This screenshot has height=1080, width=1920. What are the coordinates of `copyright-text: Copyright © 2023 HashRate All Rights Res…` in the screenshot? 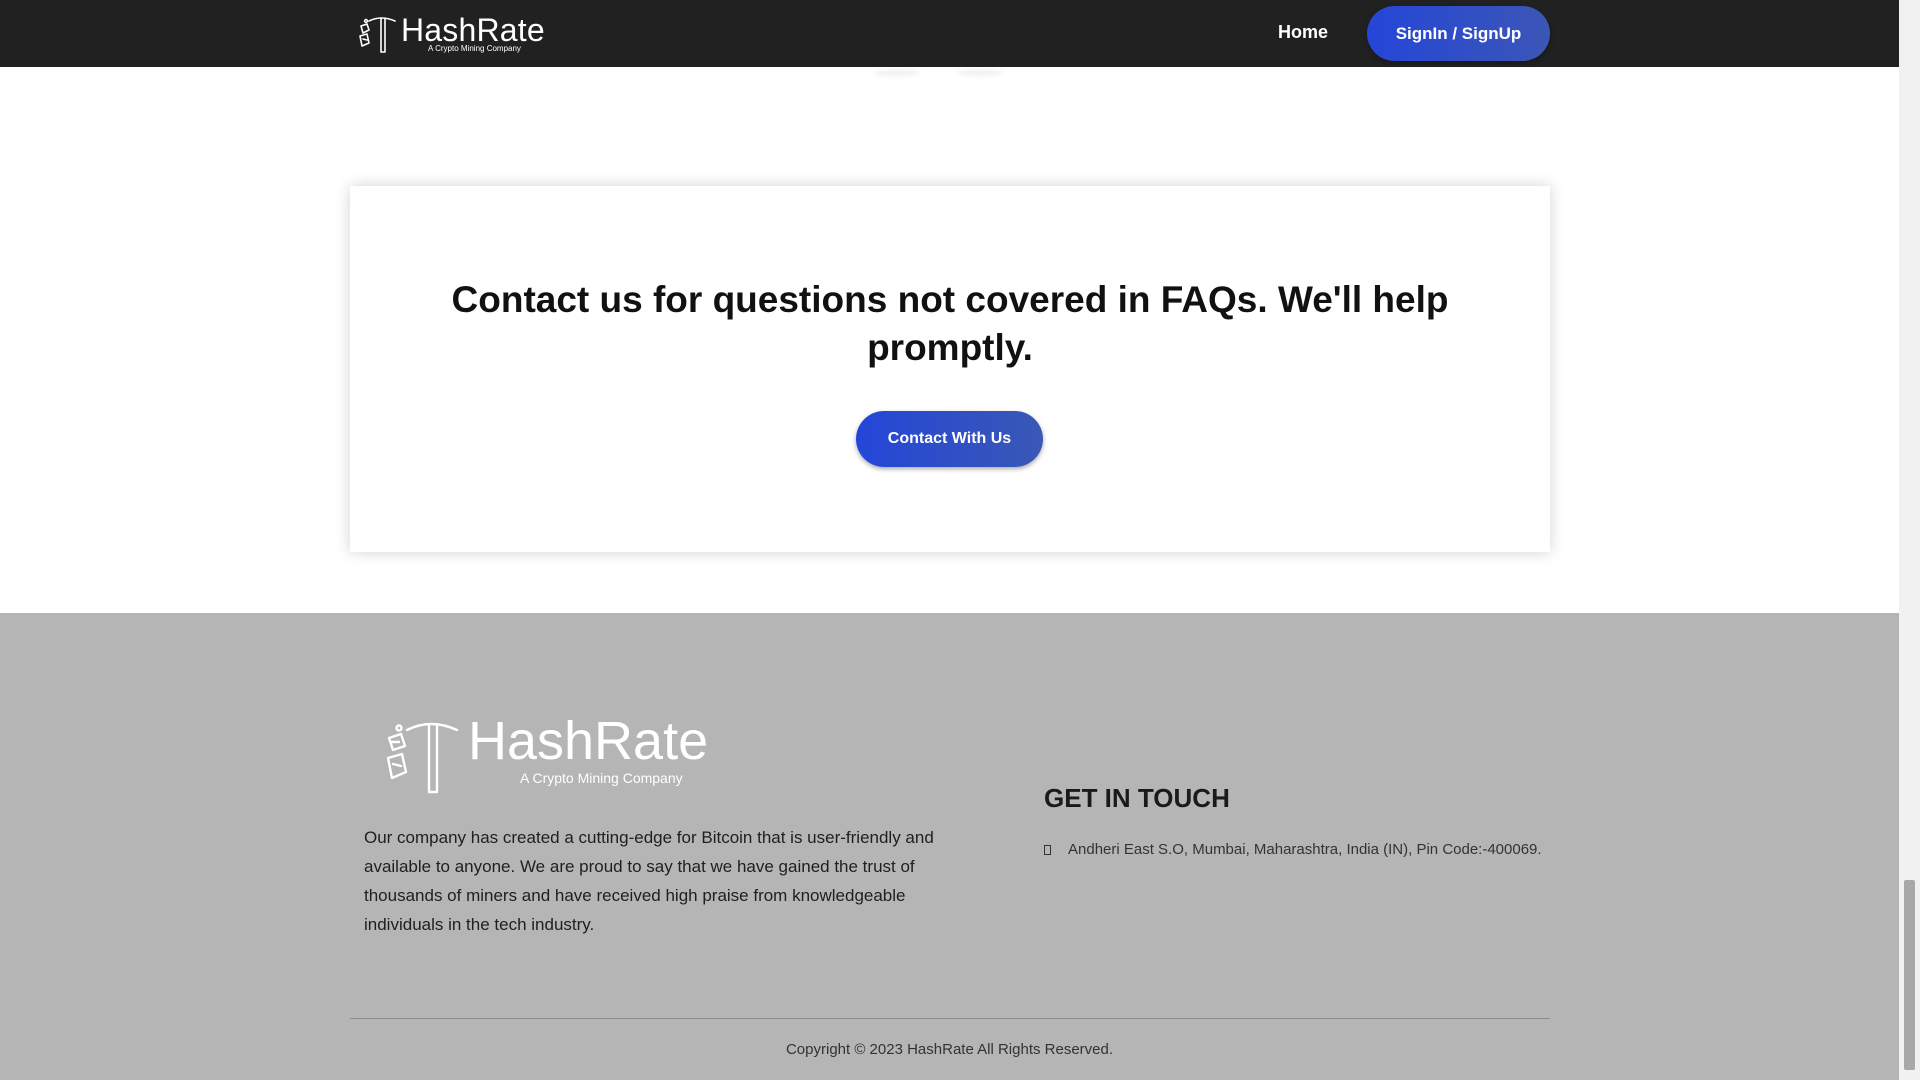 It's located at (949, 1049).